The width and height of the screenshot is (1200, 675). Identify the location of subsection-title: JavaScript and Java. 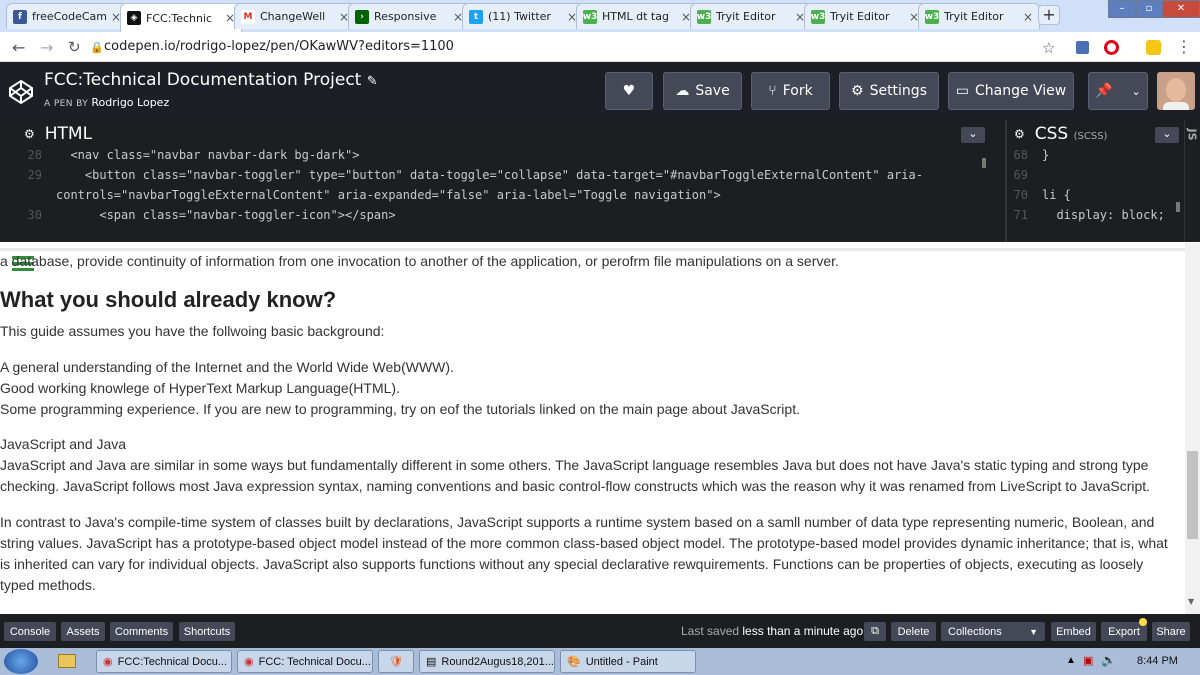
(63, 444).